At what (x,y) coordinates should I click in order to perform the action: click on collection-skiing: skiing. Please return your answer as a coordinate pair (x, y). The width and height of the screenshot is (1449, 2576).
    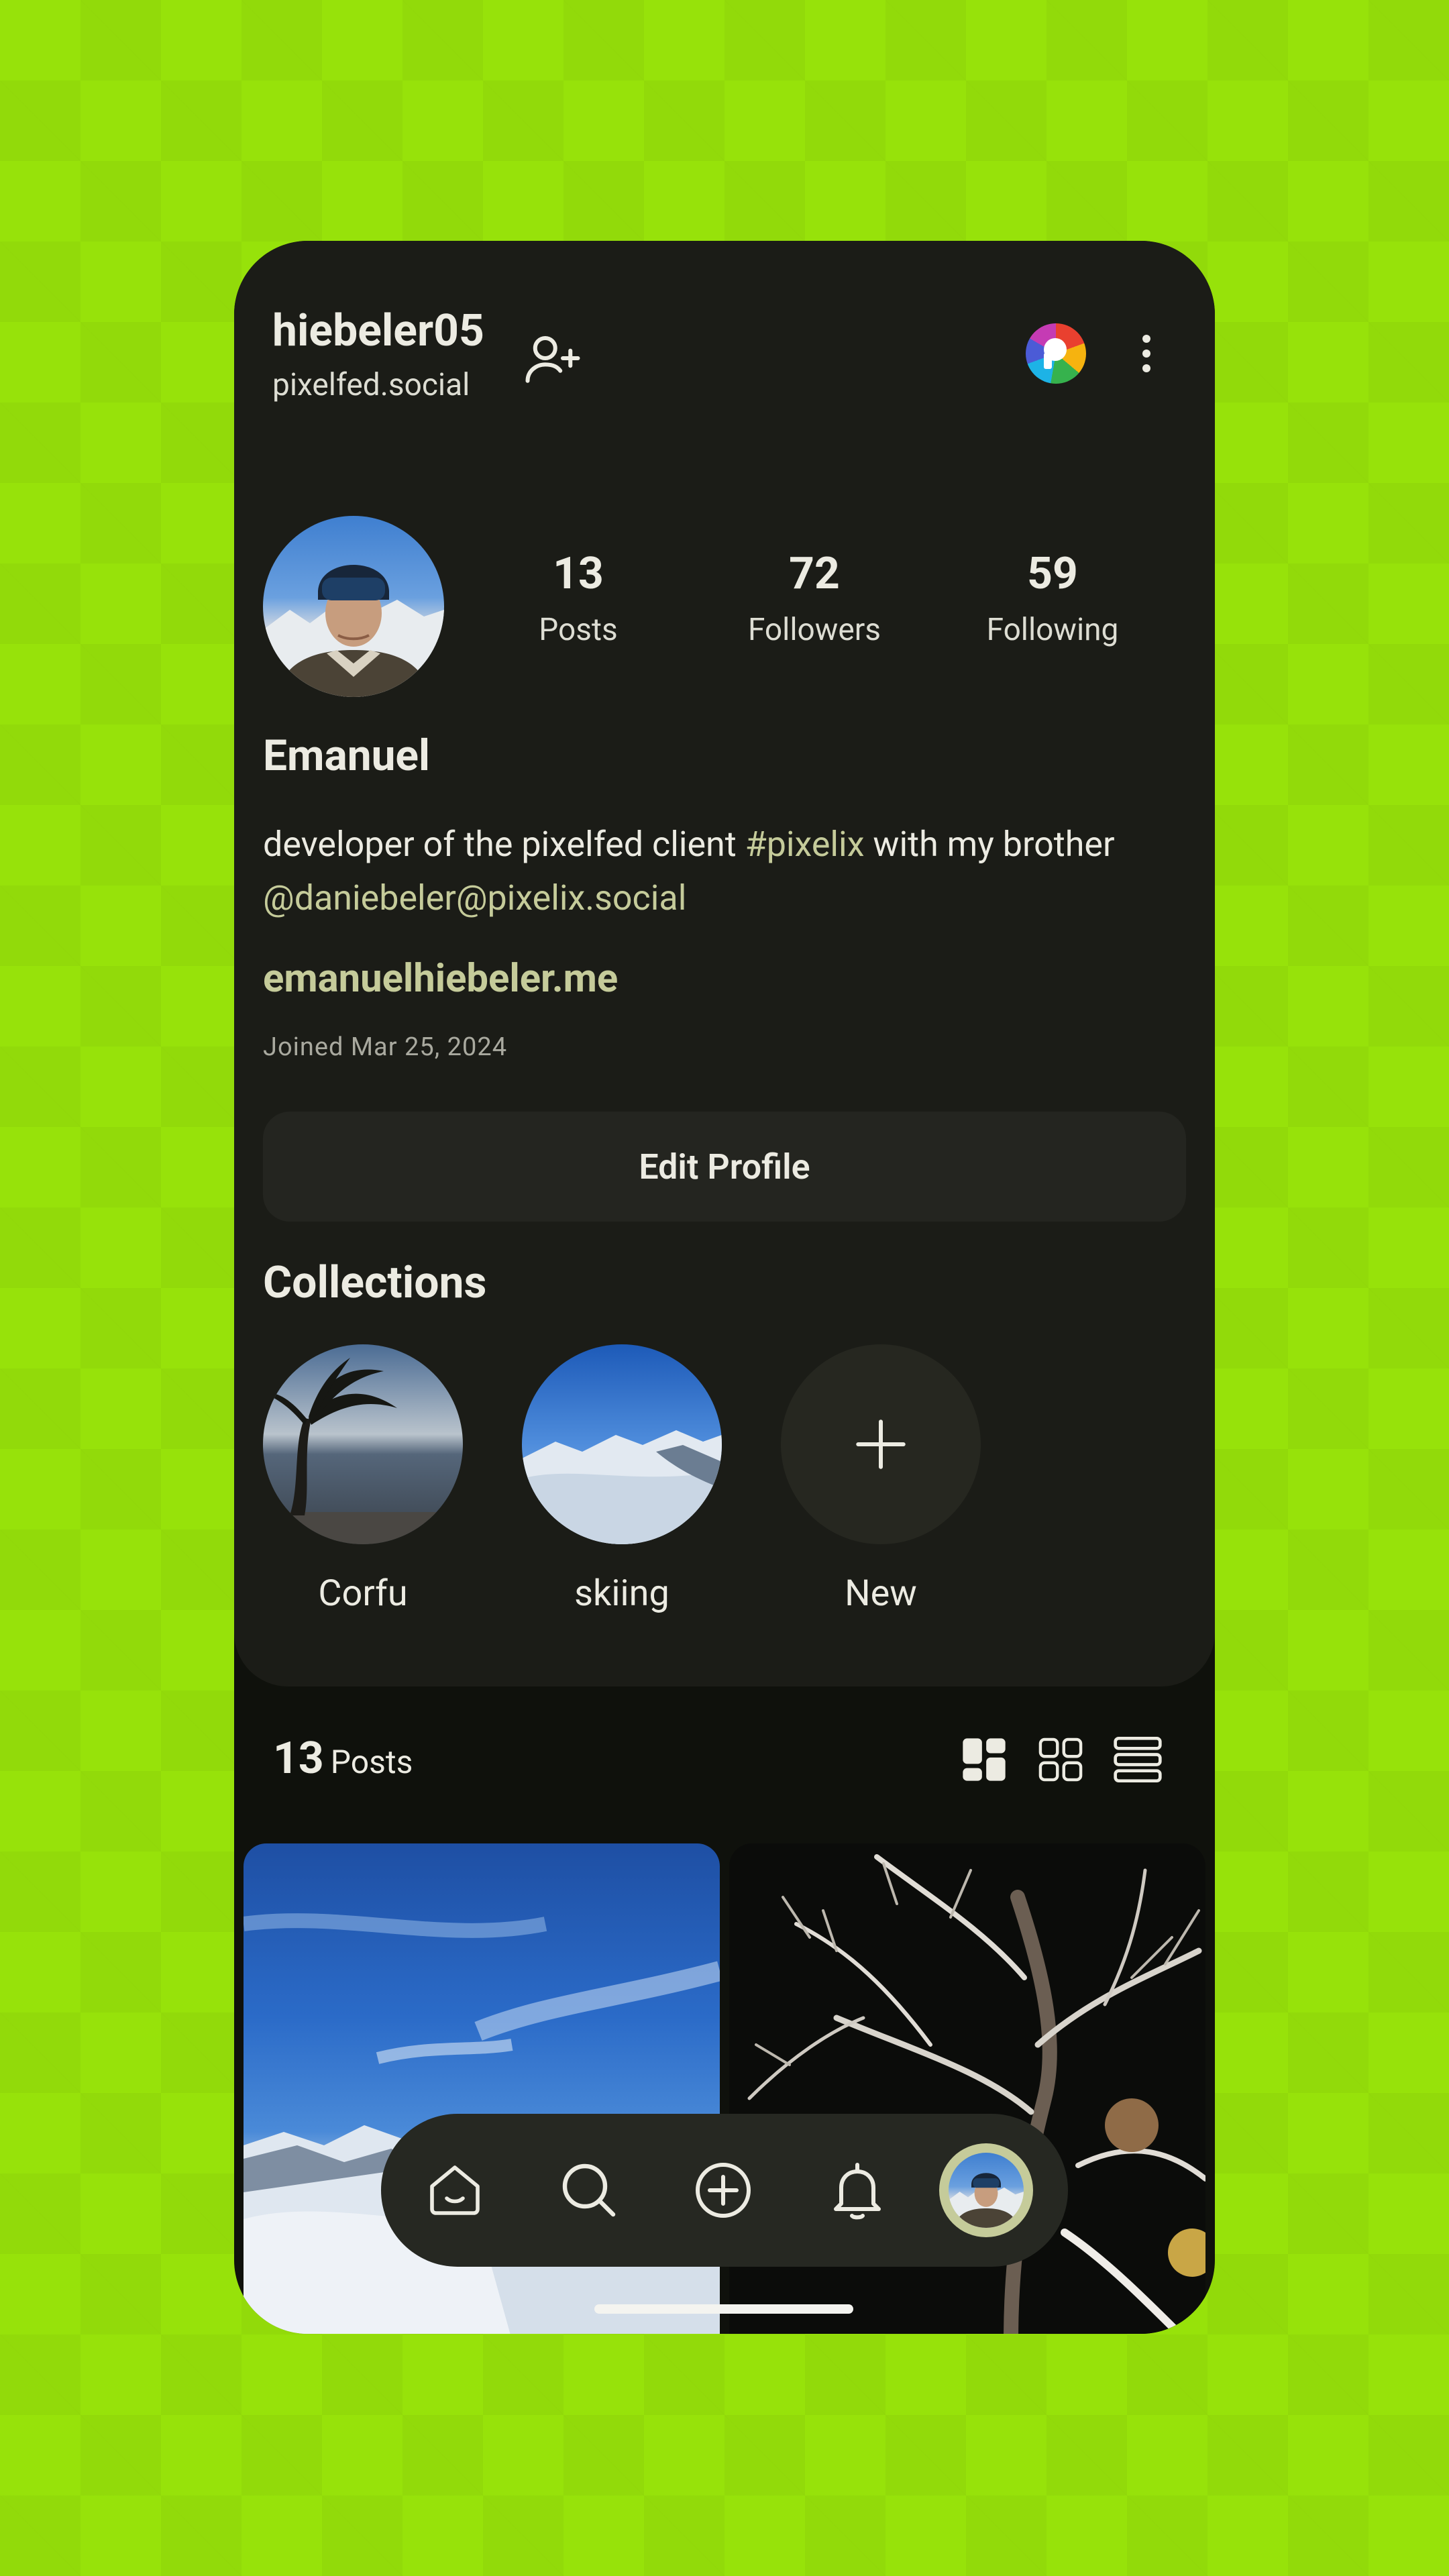
    Looking at the image, I should click on (622, 1479).